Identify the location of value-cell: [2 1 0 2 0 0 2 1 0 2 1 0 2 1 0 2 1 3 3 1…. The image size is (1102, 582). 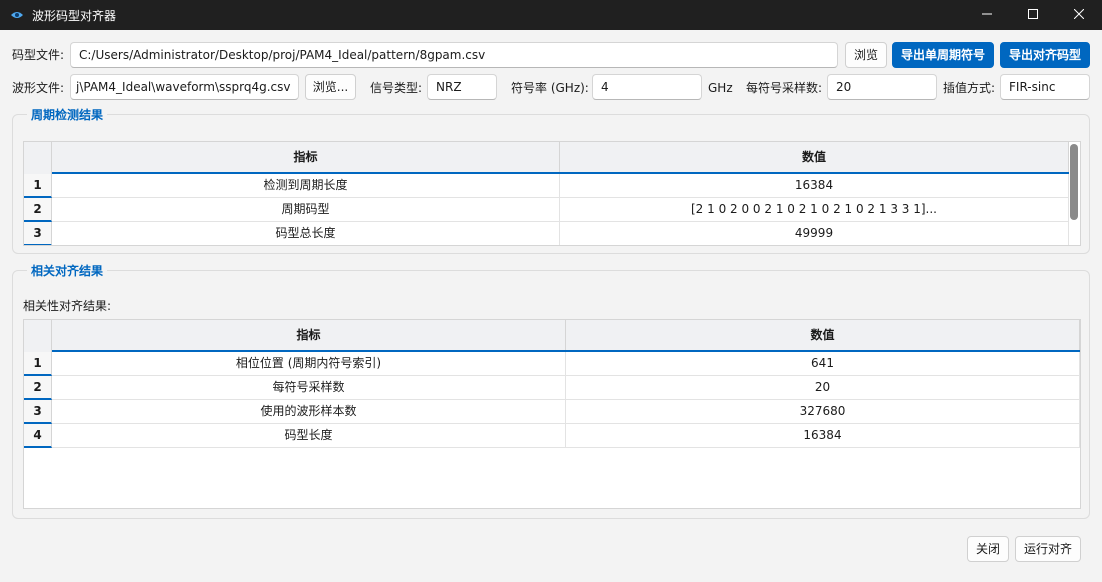
(814, 210).